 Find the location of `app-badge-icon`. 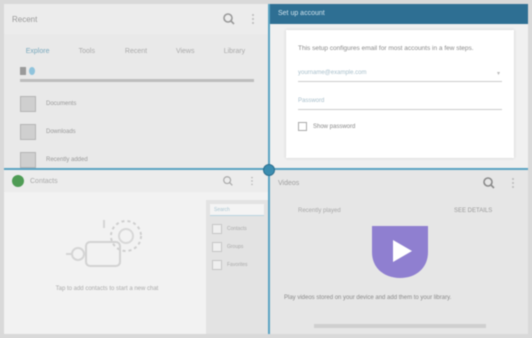

app-badge-icon is located at coordinates (18, 181).